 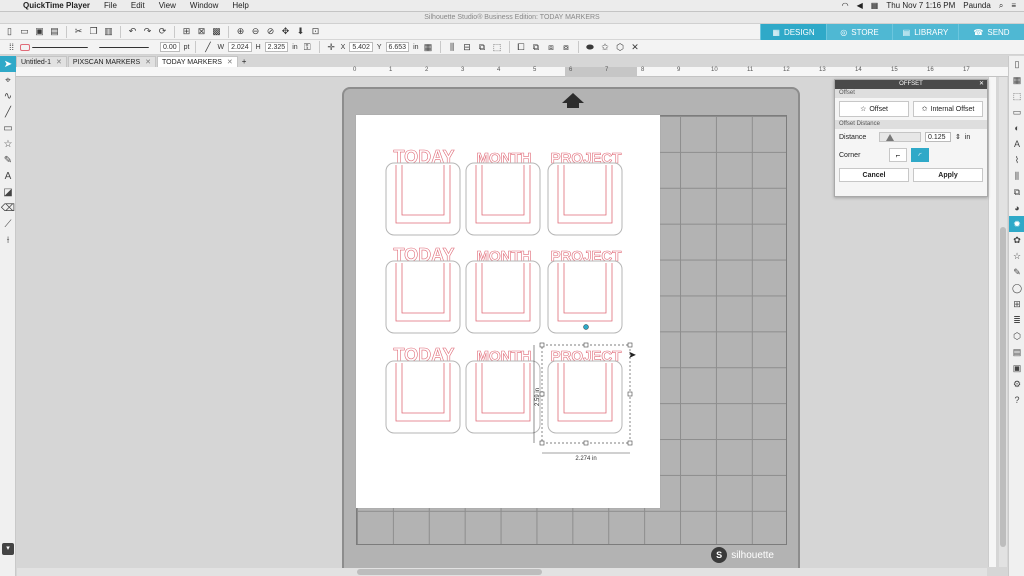 I want to click on menu-help: Help, so click(x=240, y=5).